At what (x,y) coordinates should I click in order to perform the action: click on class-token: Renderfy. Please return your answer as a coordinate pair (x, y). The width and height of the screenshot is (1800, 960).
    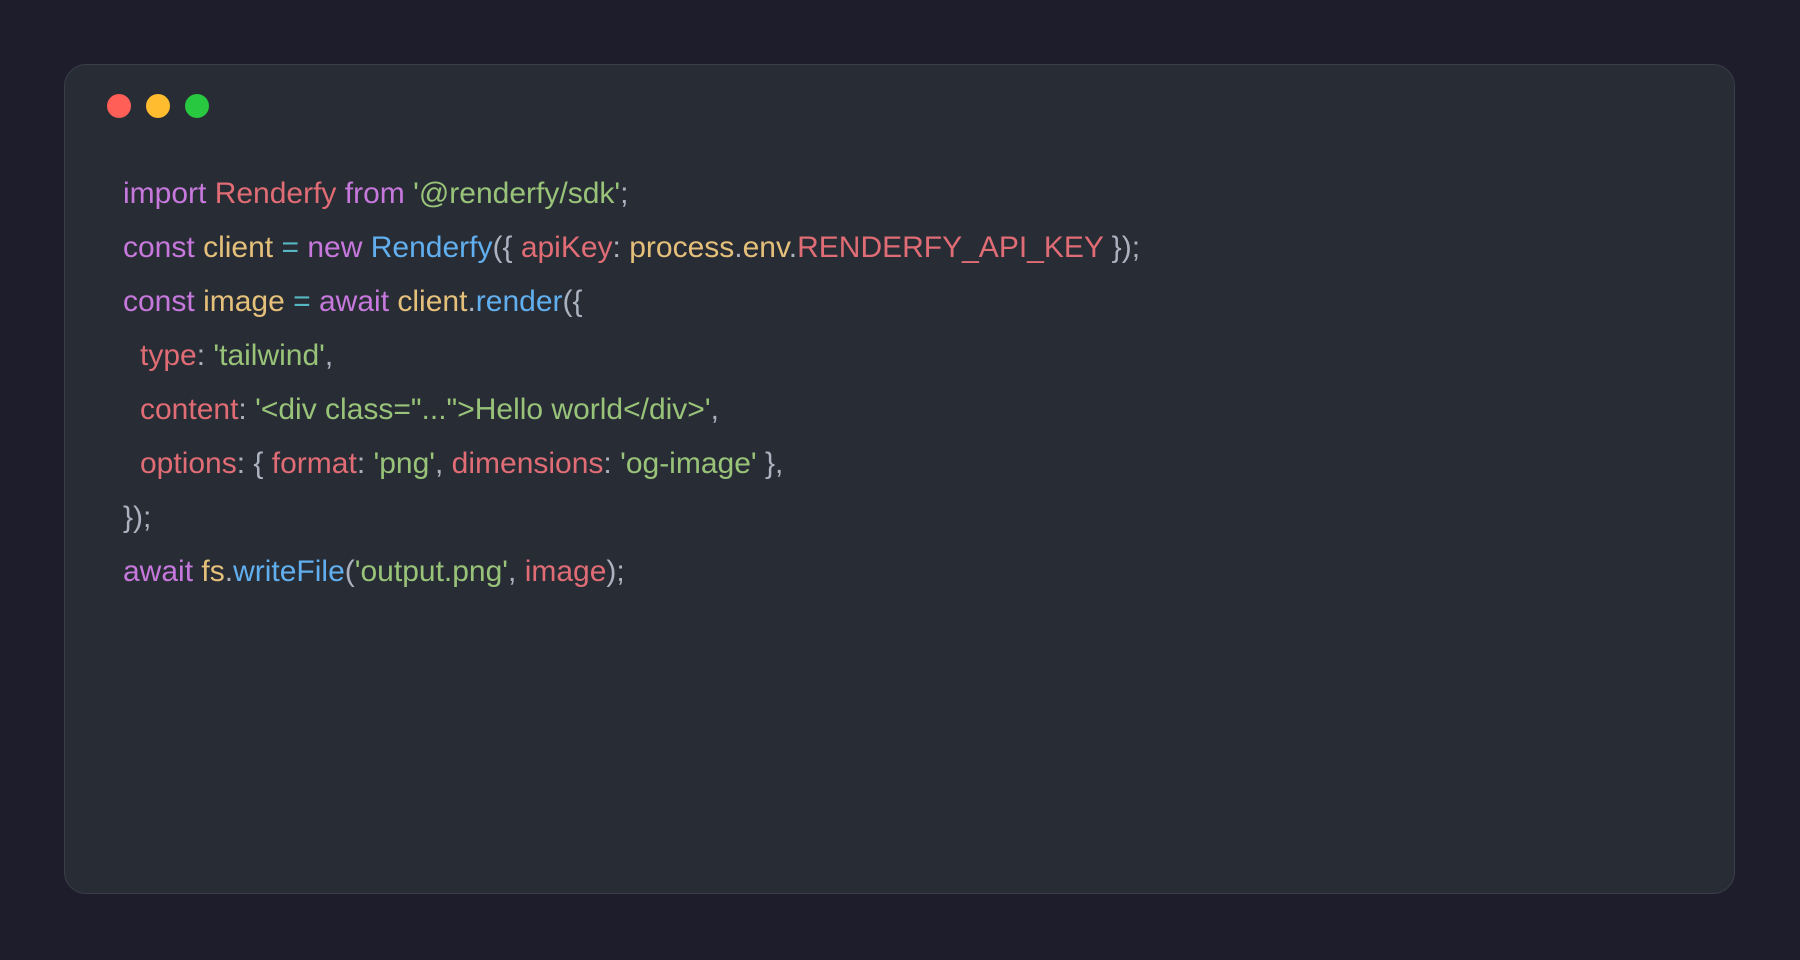
    Looking at the image, I should click on (275, 193).